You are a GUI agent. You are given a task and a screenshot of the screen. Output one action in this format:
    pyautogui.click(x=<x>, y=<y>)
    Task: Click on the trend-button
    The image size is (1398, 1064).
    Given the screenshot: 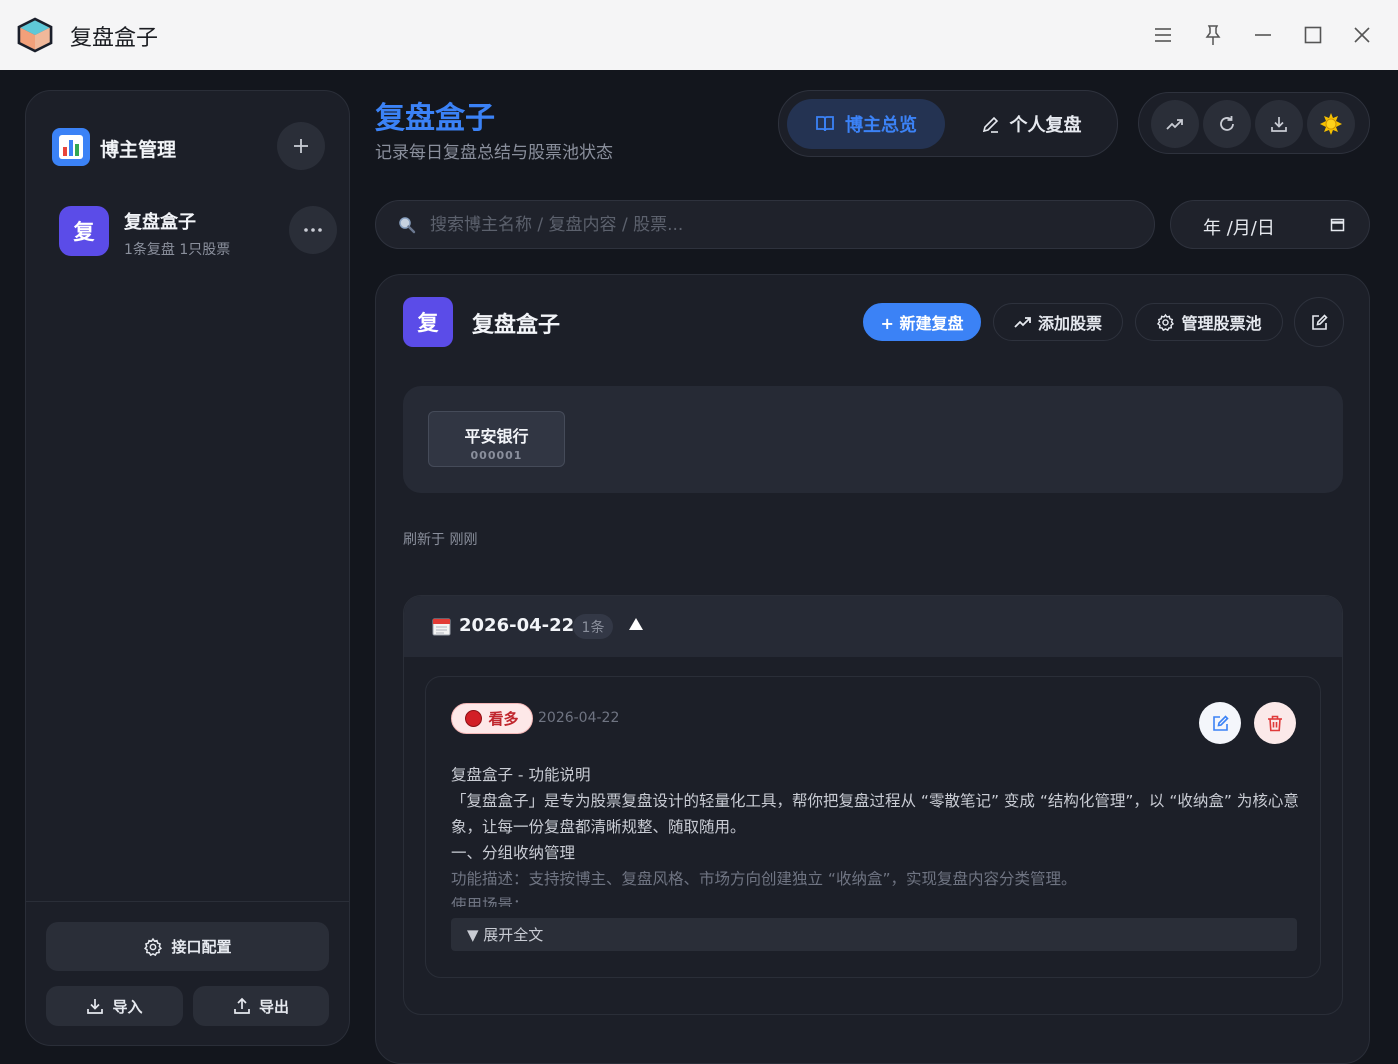 What is the action you would take?
    pyautogui.click(x=1175, y=124)
    